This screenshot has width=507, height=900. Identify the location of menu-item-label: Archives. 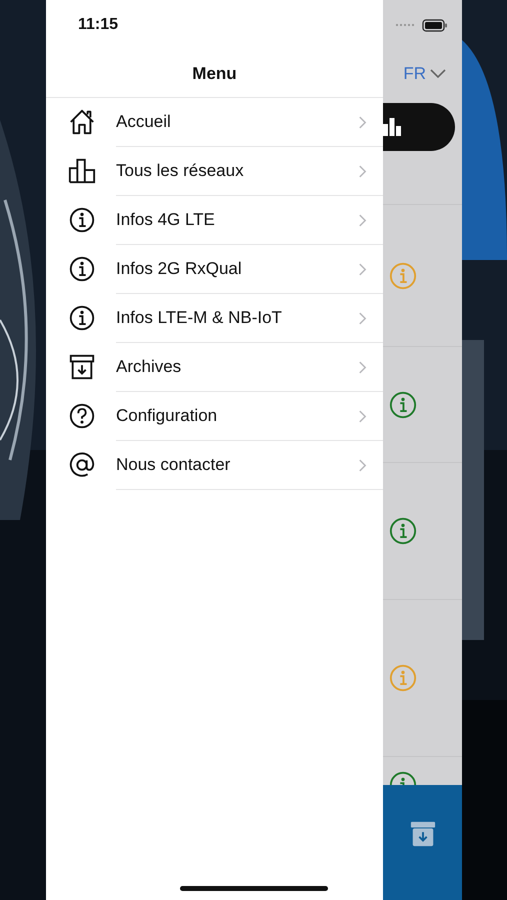
(149, 367).